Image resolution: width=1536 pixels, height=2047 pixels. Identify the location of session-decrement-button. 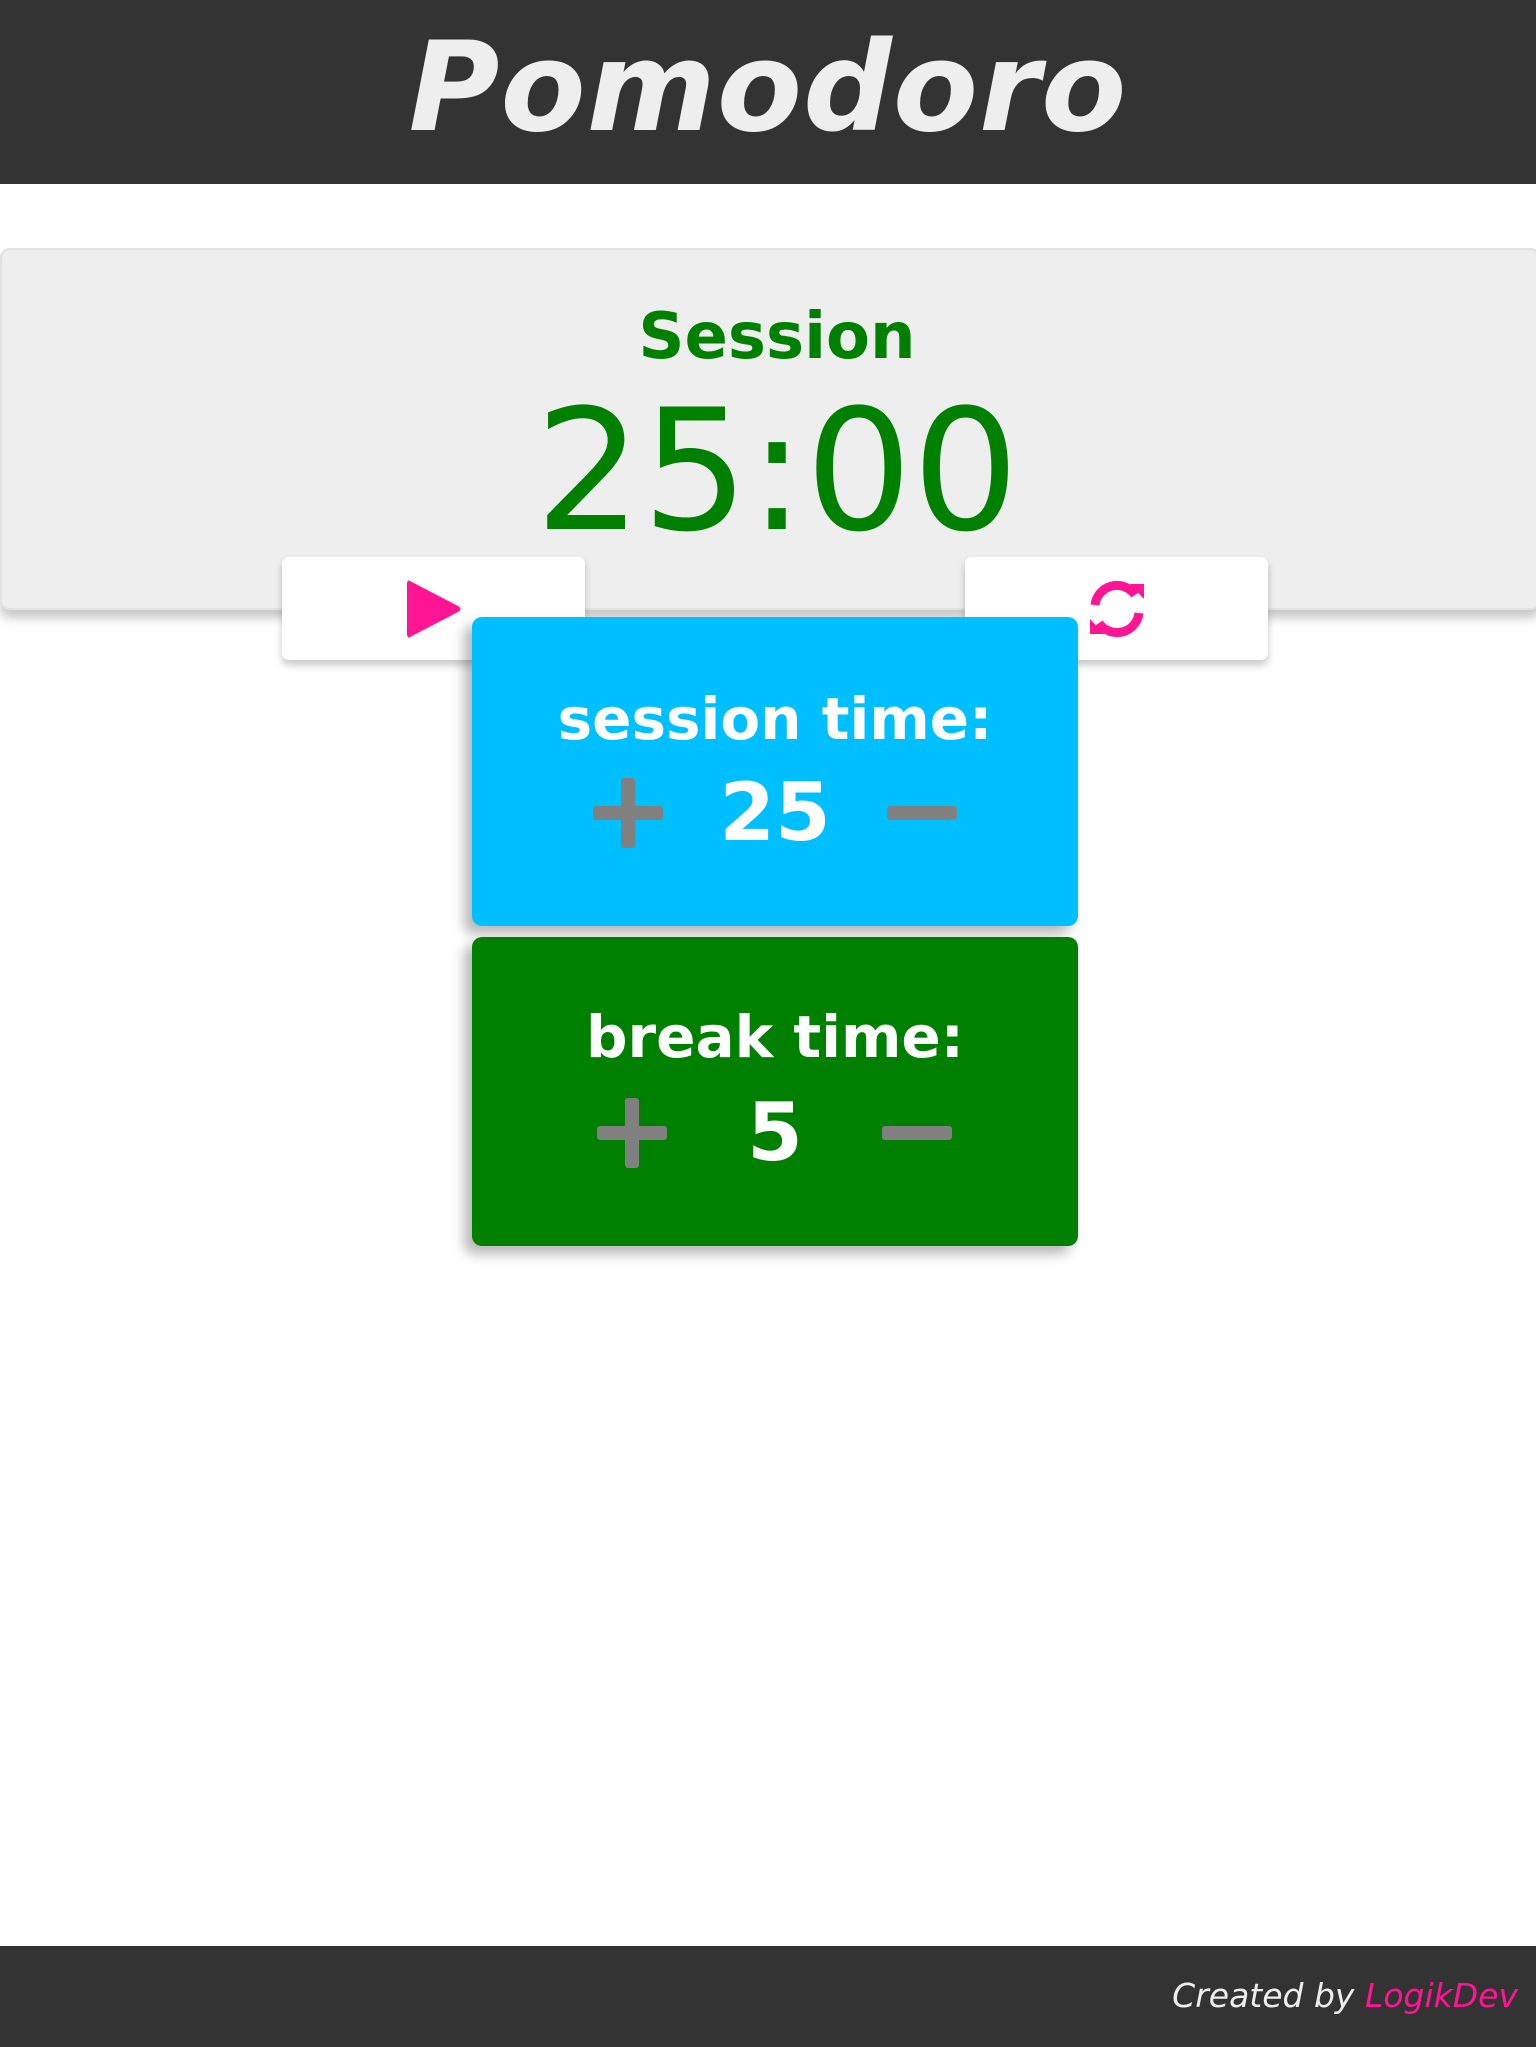
(922, 813).